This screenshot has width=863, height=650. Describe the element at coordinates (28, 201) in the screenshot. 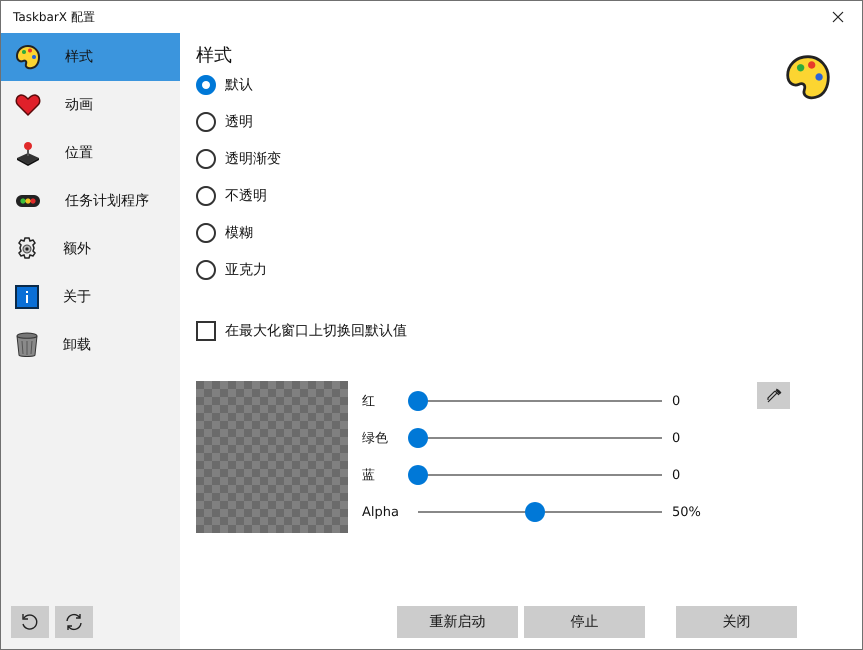

I see `traffic-light-icon` at that location.